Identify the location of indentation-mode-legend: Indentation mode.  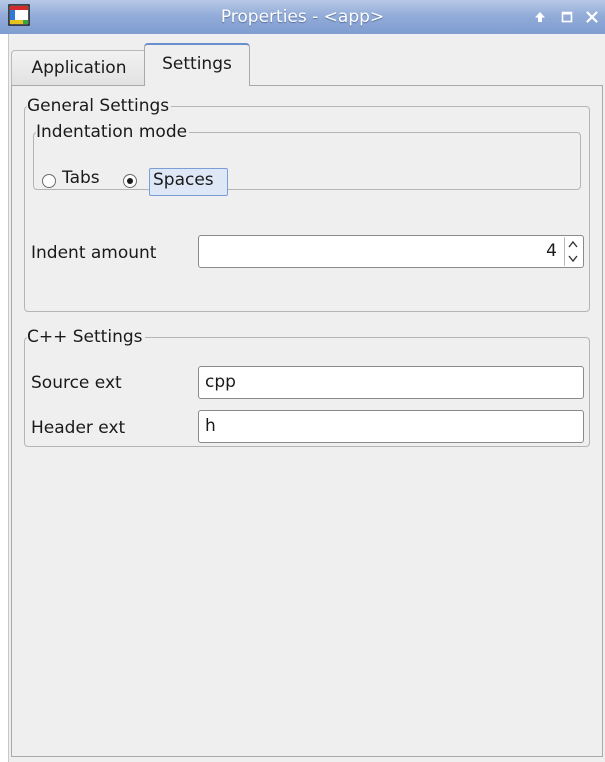
(112, 132).